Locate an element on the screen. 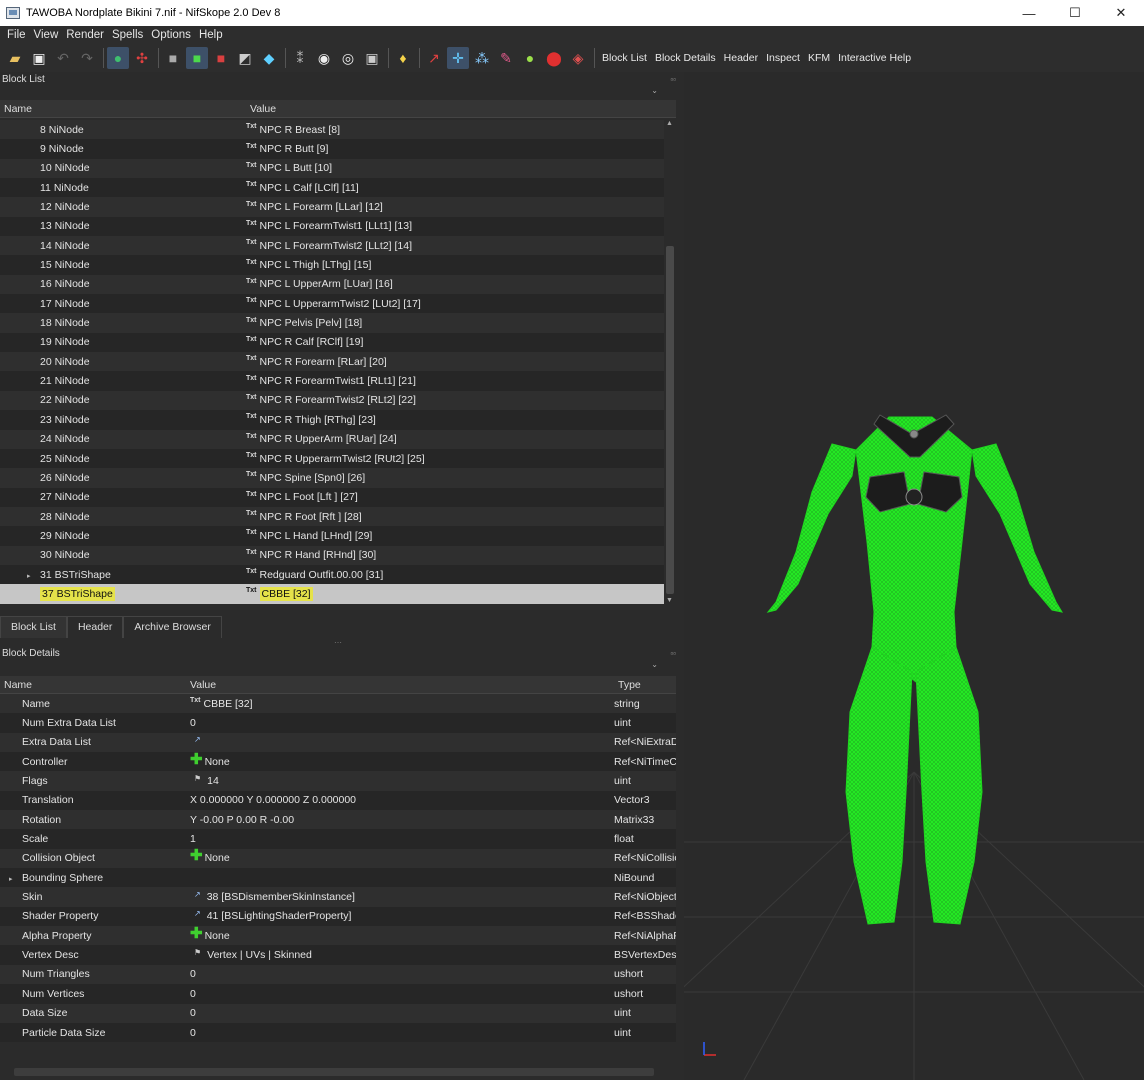 The image size is (1144, 1080). block-list-row: 12 NiNode Txt NPC L Forearm [LLar] [12] is located at coordinates (332, 207).